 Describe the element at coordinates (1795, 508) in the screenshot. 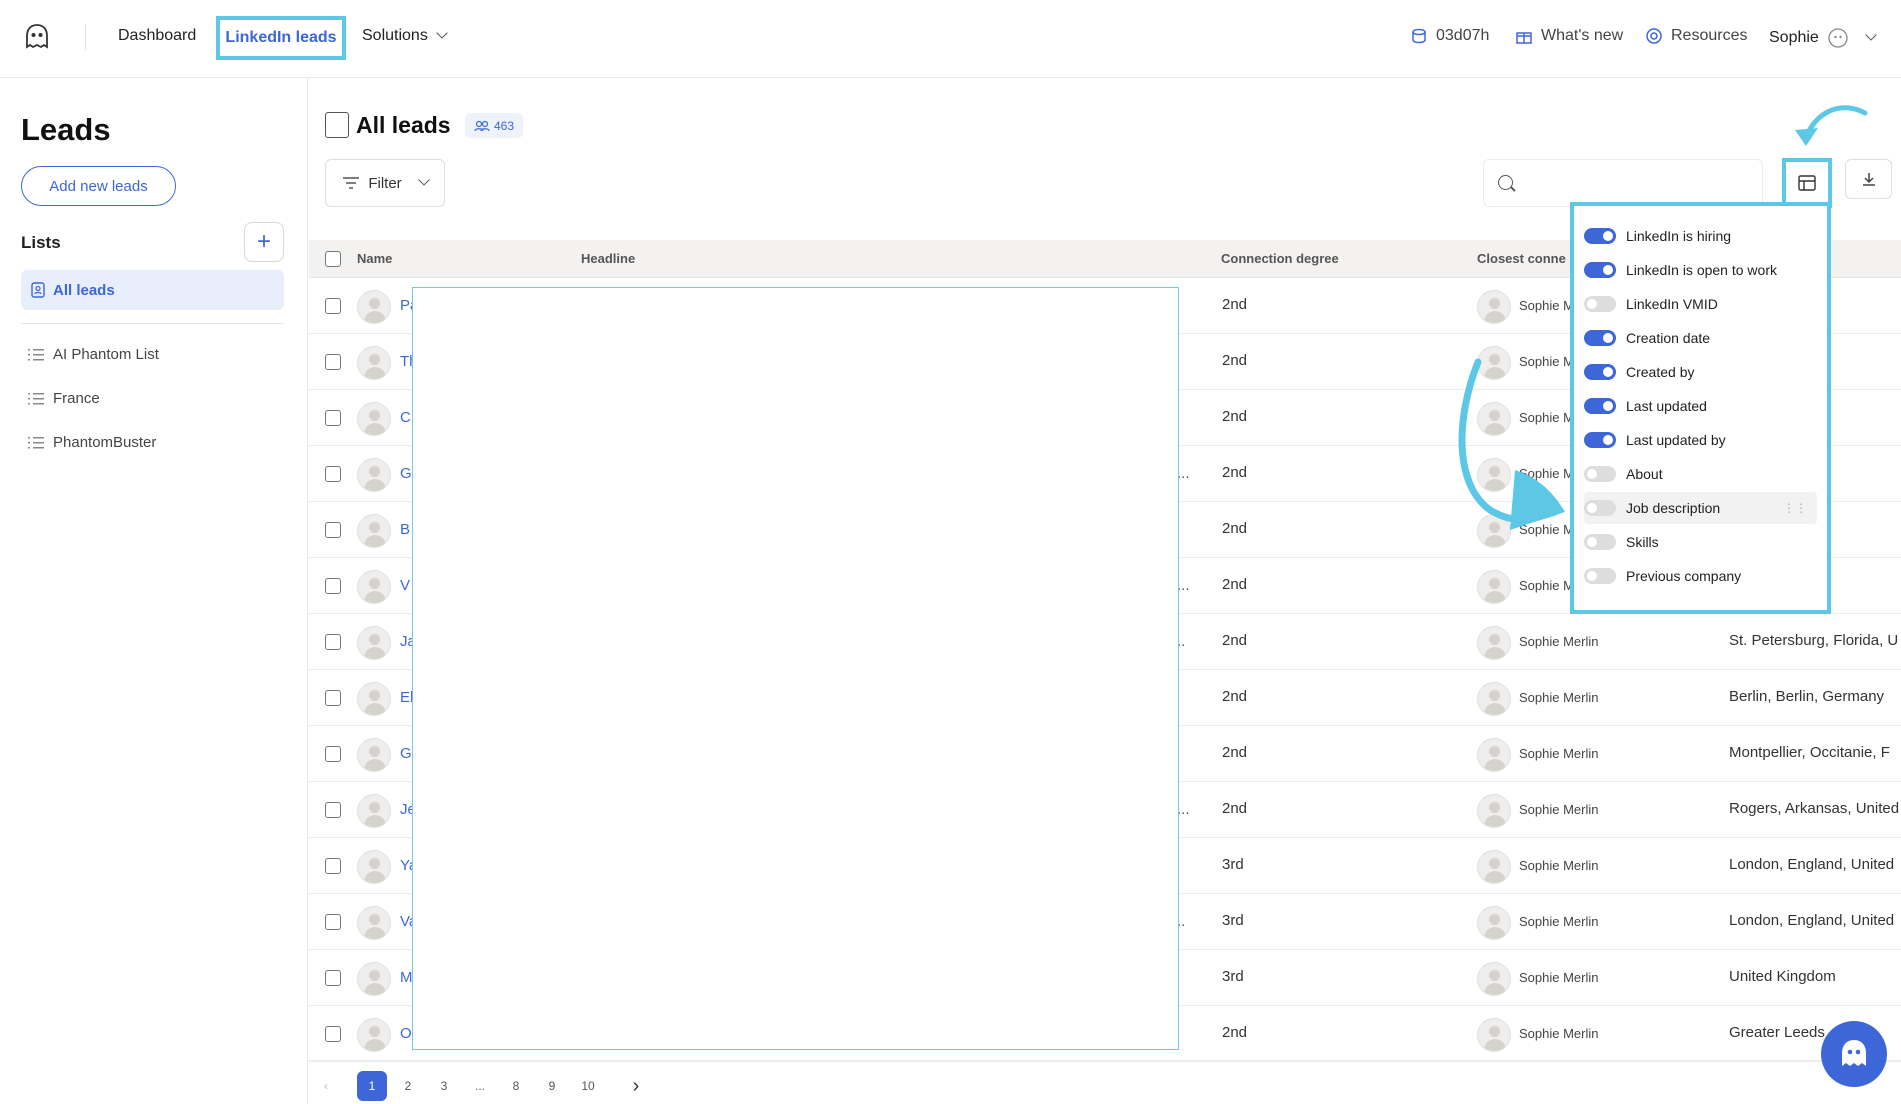

I see `drag-handle-icon: ⋮⋮` at that location.